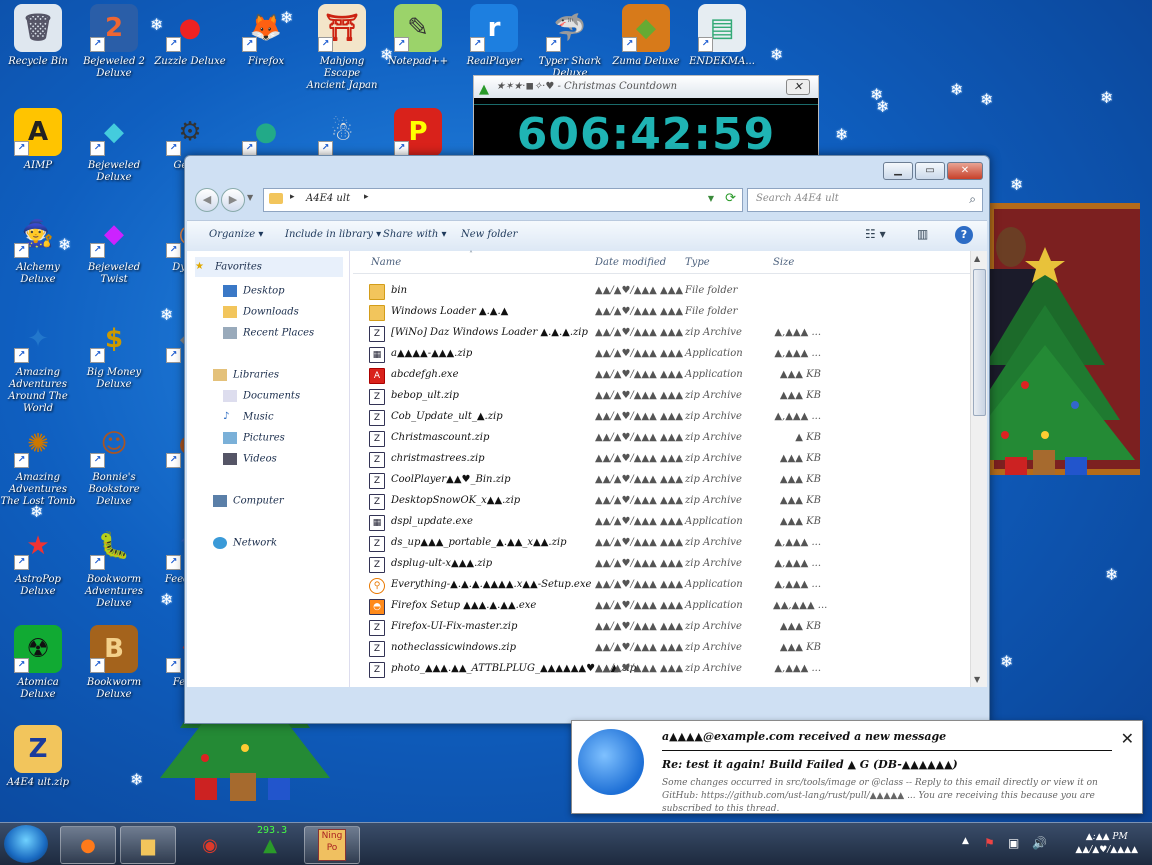 This screenshot has height=865, width=1152. Describe the element at coordinates (254, 438) in the screenshot. I see `nav-pictures: Pictures` at that location.